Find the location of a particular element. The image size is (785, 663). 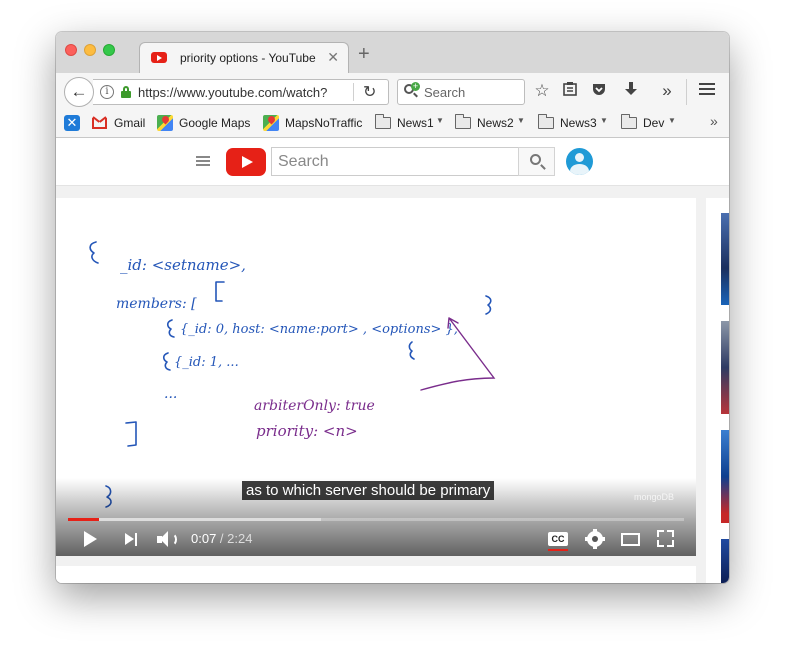

hamburger-menu-icon is located at coordinates (707, 91).